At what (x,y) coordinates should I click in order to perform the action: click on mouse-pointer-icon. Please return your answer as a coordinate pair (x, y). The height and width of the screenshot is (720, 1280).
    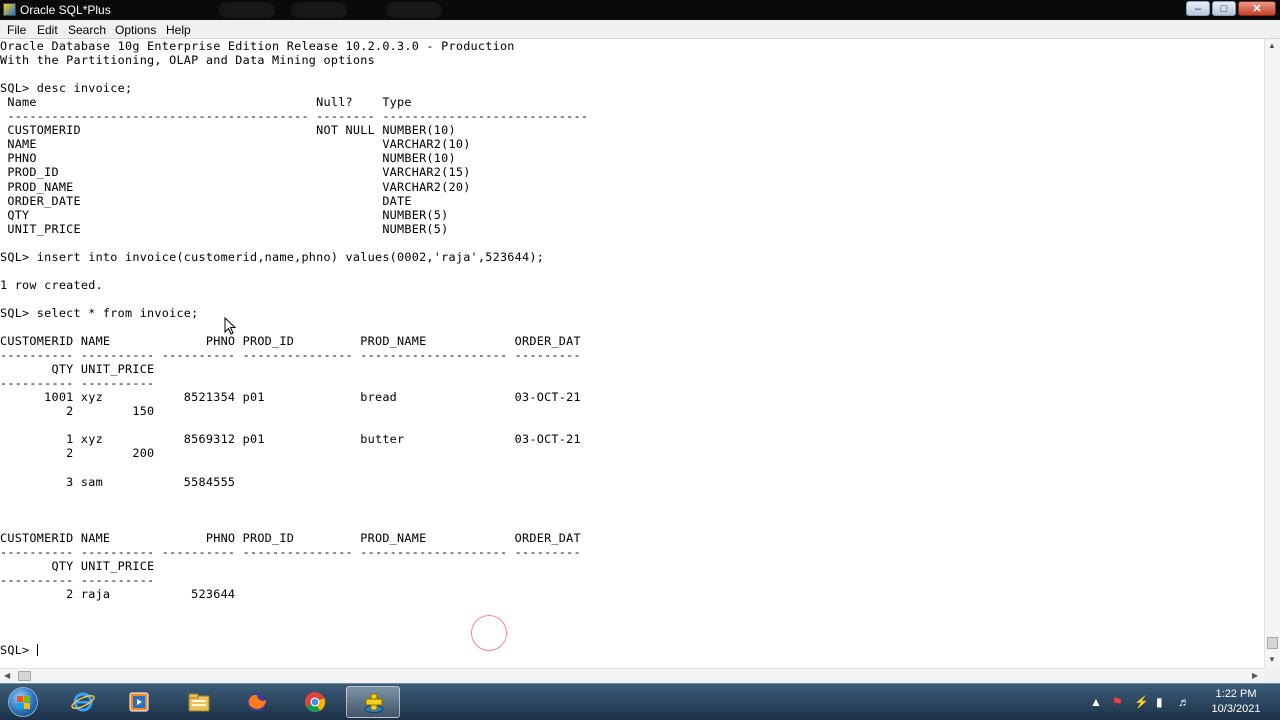
    Looking at the image, I should click on (230, 326).